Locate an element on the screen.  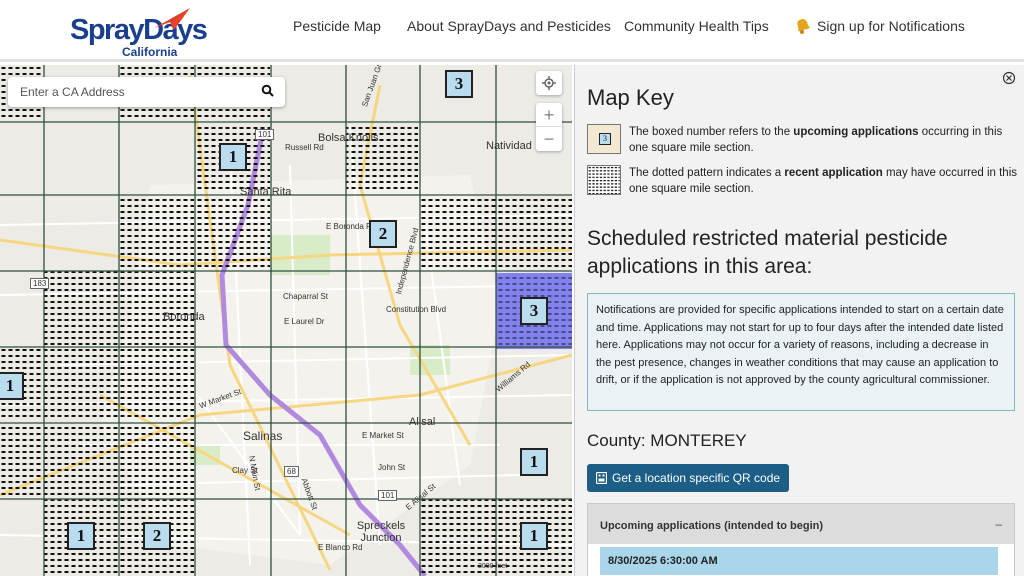
list-item: 8/30/2025 6:30:00 AM is located at coordinates (799, 561).